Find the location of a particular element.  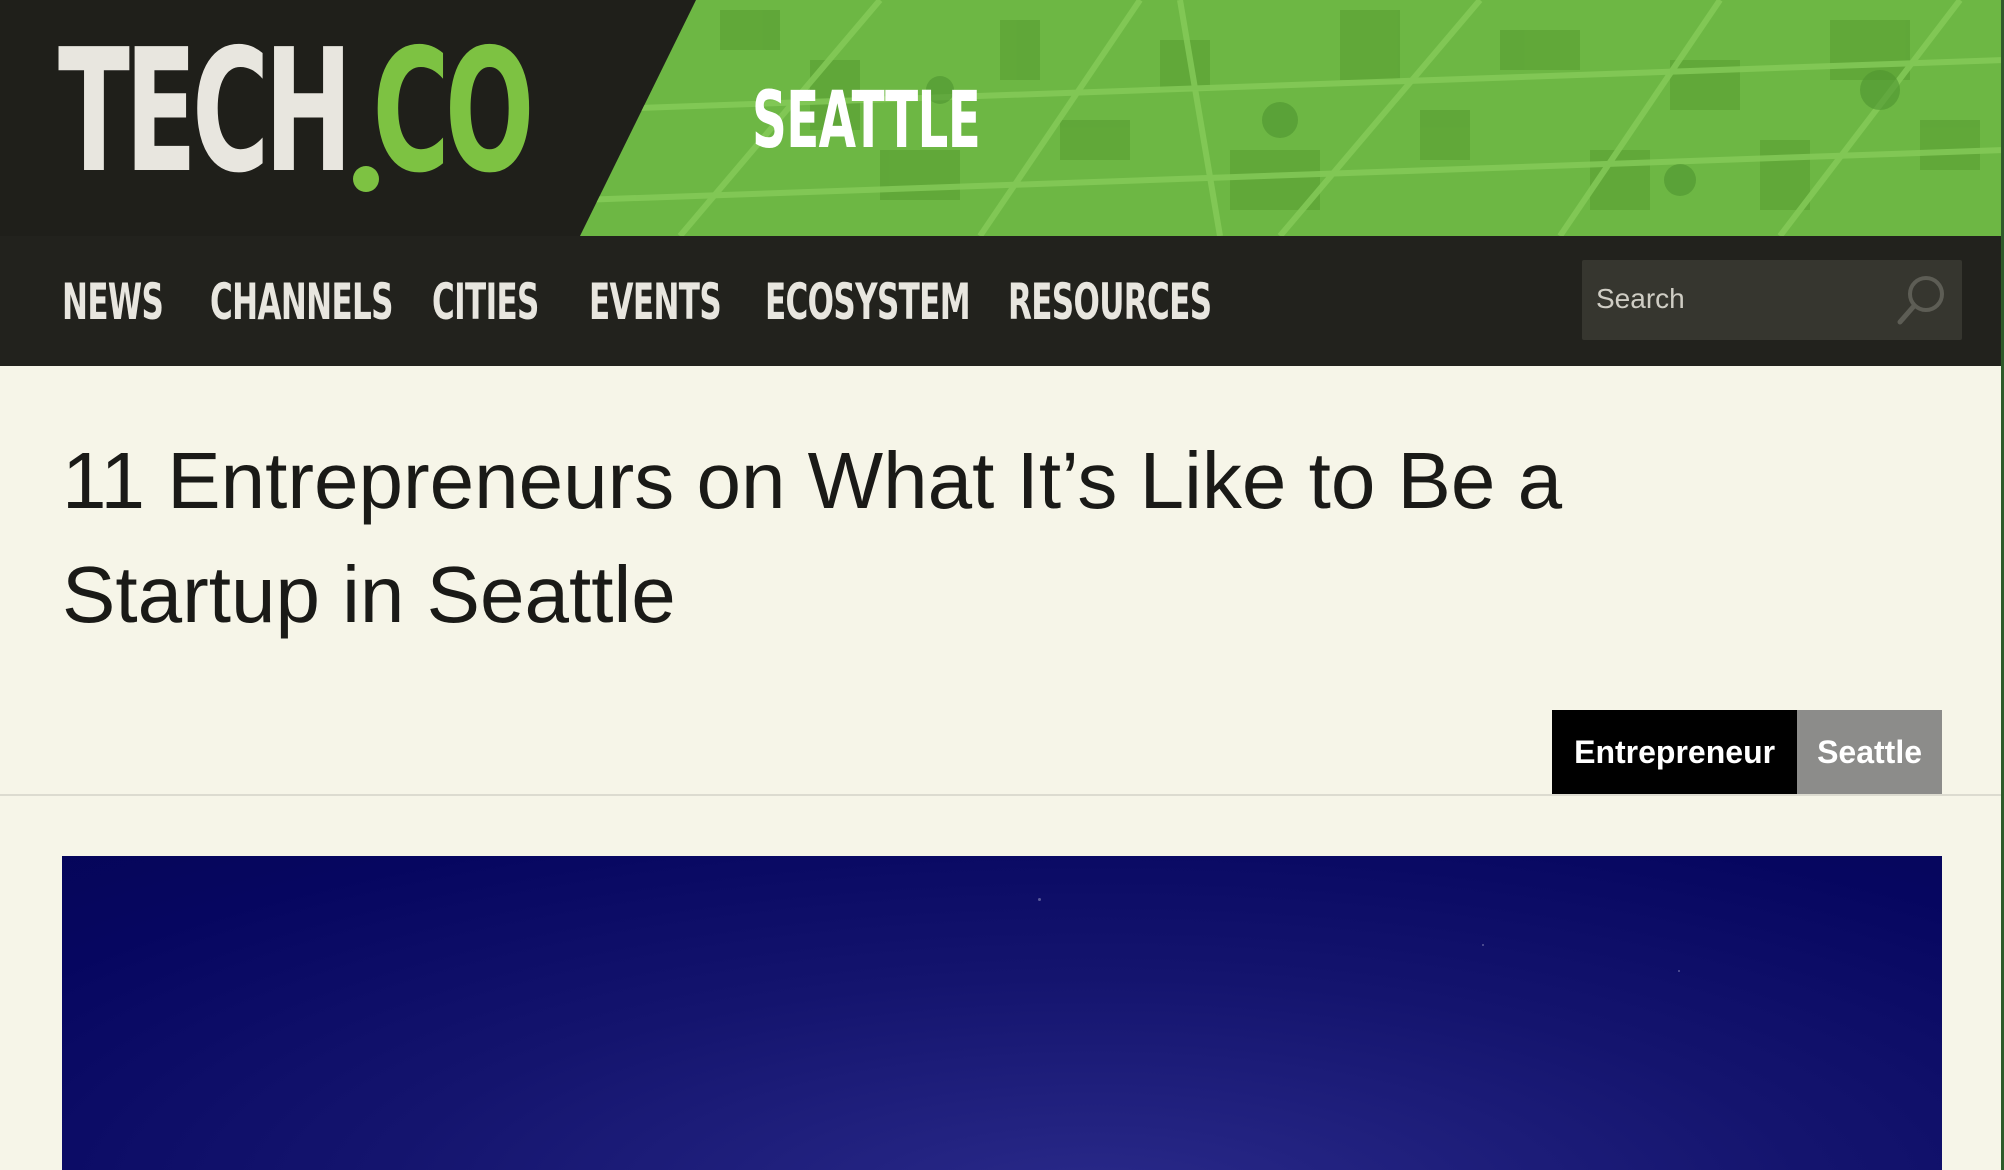

nav-item-resources: RESOURCES is located at coordinates (1110, 302).